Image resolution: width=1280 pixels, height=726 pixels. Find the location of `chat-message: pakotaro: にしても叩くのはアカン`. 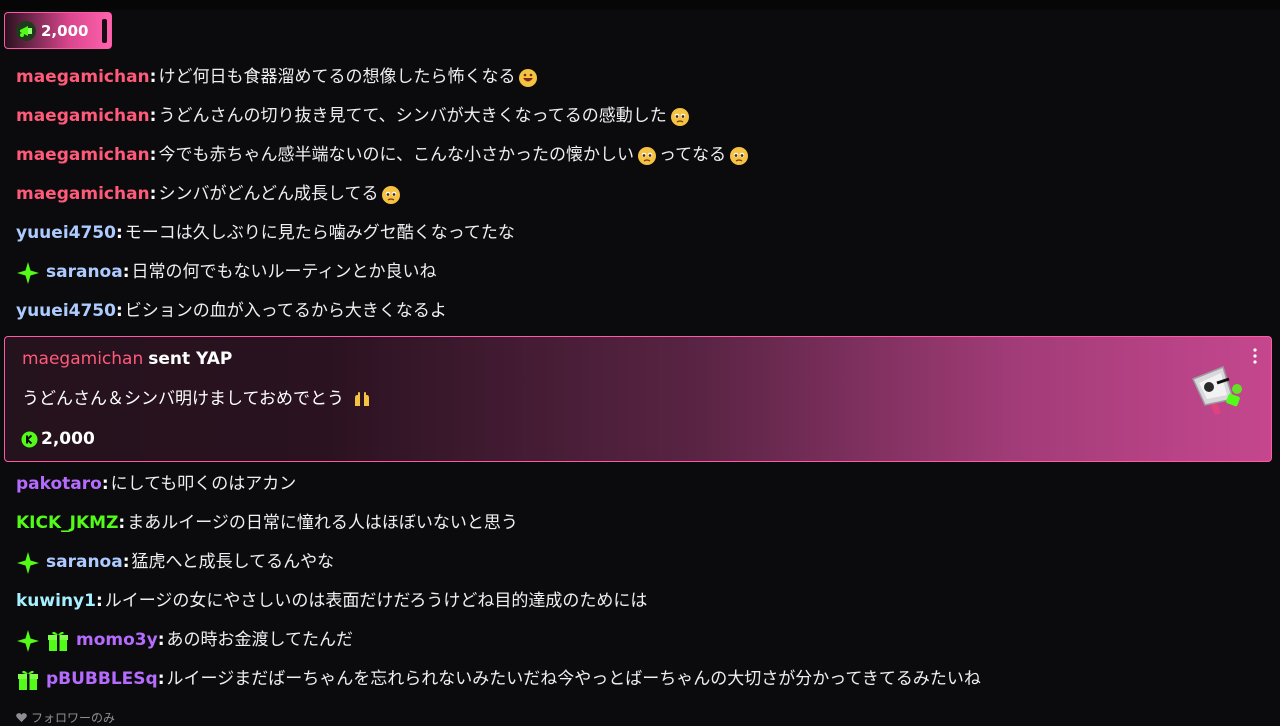

chat-message: pakotaro: にしても叩くのはアカン is located at coordinates (641, 484).